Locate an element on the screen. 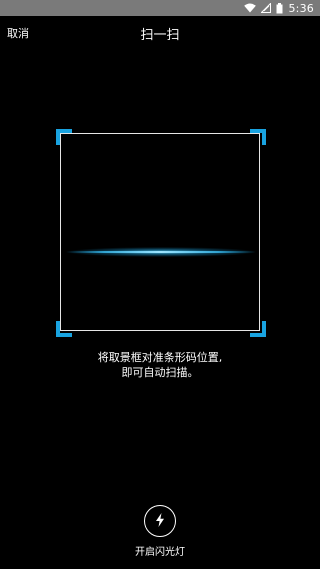 Image resolution: width=320 pixels, height=569 pixels. flash-icon is located at coordinates (160, 521).